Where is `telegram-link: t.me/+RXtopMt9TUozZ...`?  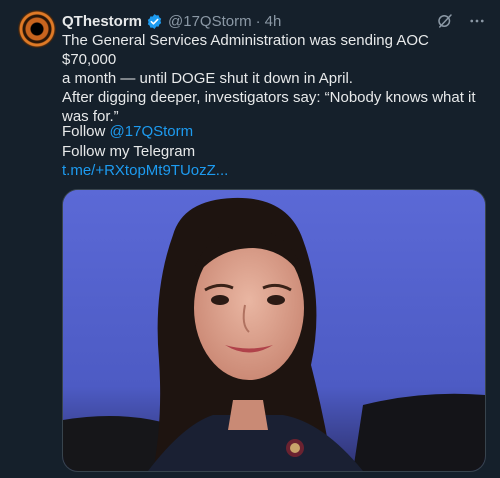 telegram-link: t.me/+RXtopMt9TUozZ... is located at coordinates (272, 171).